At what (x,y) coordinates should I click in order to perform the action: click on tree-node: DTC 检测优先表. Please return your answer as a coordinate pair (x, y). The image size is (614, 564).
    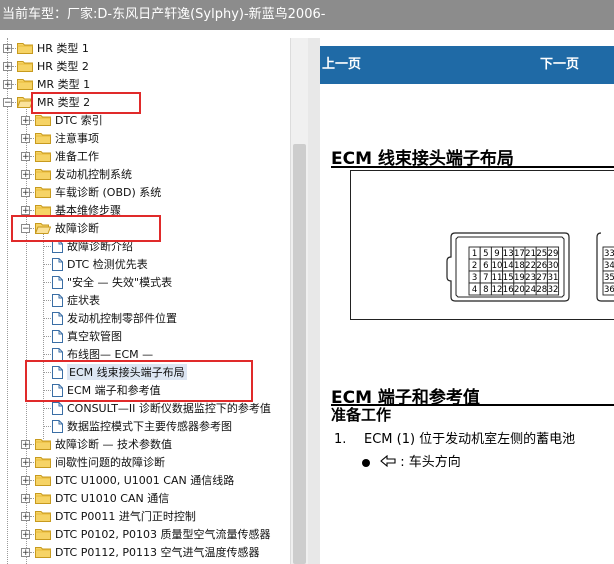
    Looking at the image, I should click on (100, 264).